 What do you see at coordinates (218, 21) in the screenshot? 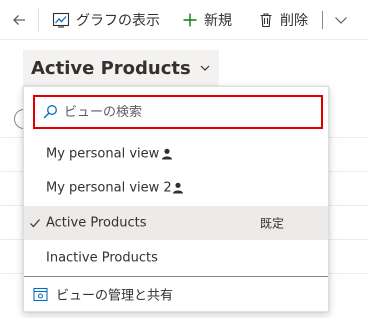
I see `new-label: 新規` at bounding box center [218, 21].